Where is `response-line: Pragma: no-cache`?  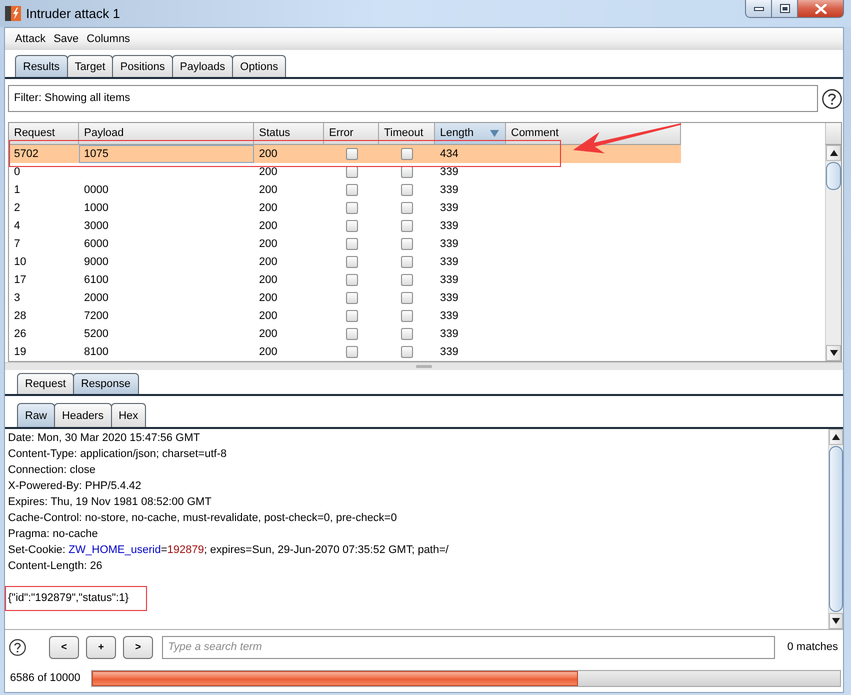
response-line: Pragma: no-cache is located at coordinates (53, 534).